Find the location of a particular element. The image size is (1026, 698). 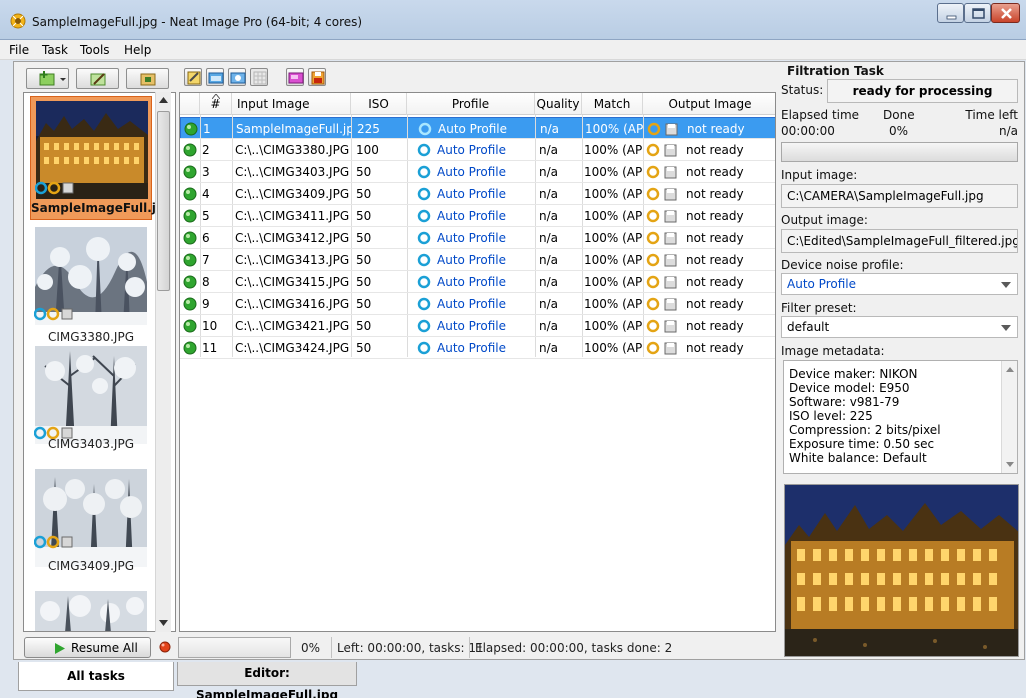

minimize-button is located at coordinates (950, 13).